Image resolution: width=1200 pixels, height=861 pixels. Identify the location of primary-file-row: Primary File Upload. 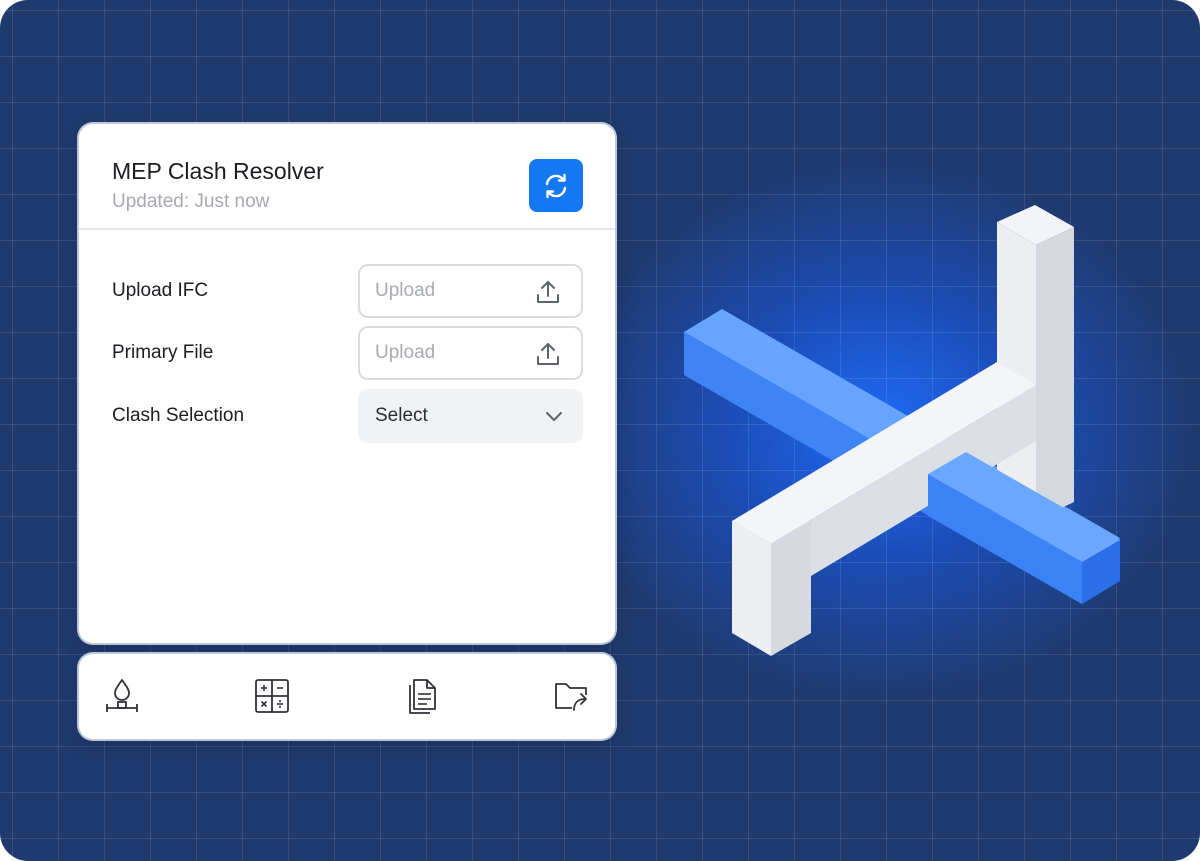
(347, 353).